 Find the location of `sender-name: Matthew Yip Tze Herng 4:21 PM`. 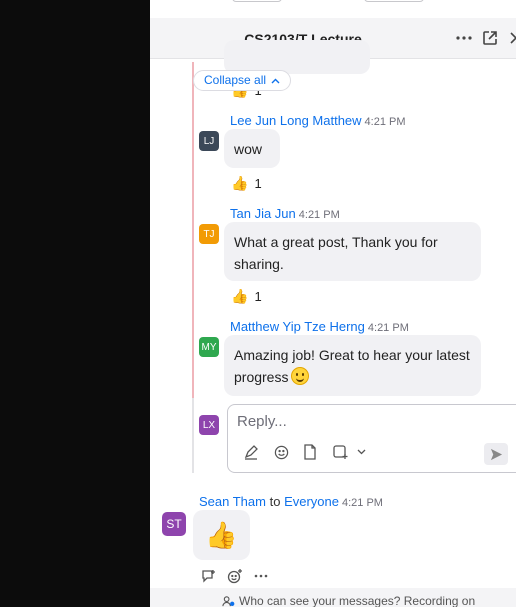

sender-name: Matthew Yip Tze Herng 4:21 PM is located at coordinates (319, 326).